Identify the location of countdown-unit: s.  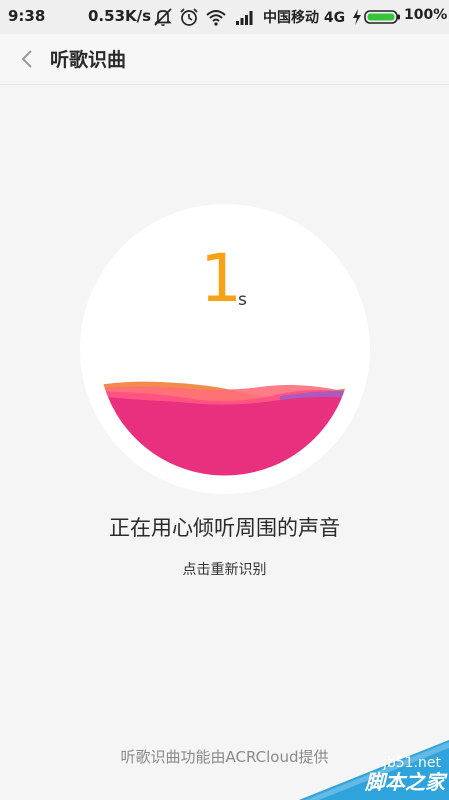
(242, 300).